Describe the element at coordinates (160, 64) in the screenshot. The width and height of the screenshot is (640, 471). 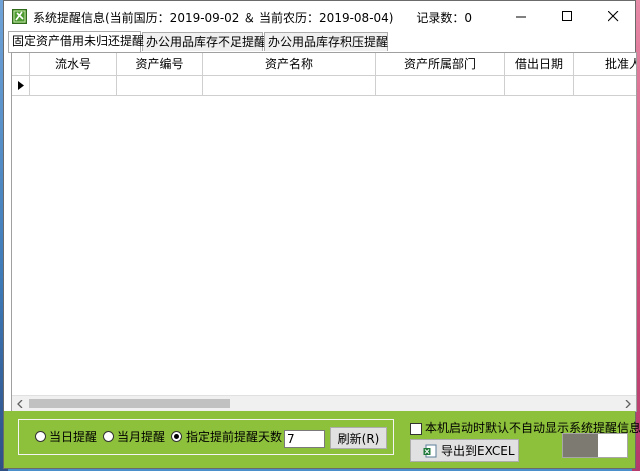
I see `column-header-asset-code: 资产编号` at that location.